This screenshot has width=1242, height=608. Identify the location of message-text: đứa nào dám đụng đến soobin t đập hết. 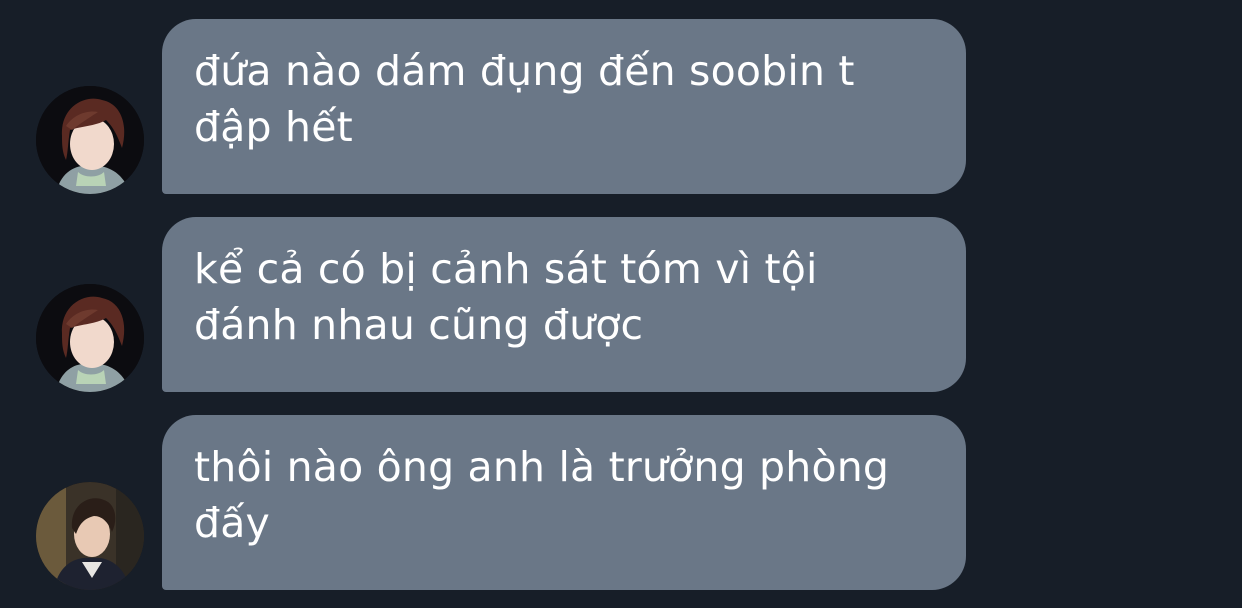
(524, 99).